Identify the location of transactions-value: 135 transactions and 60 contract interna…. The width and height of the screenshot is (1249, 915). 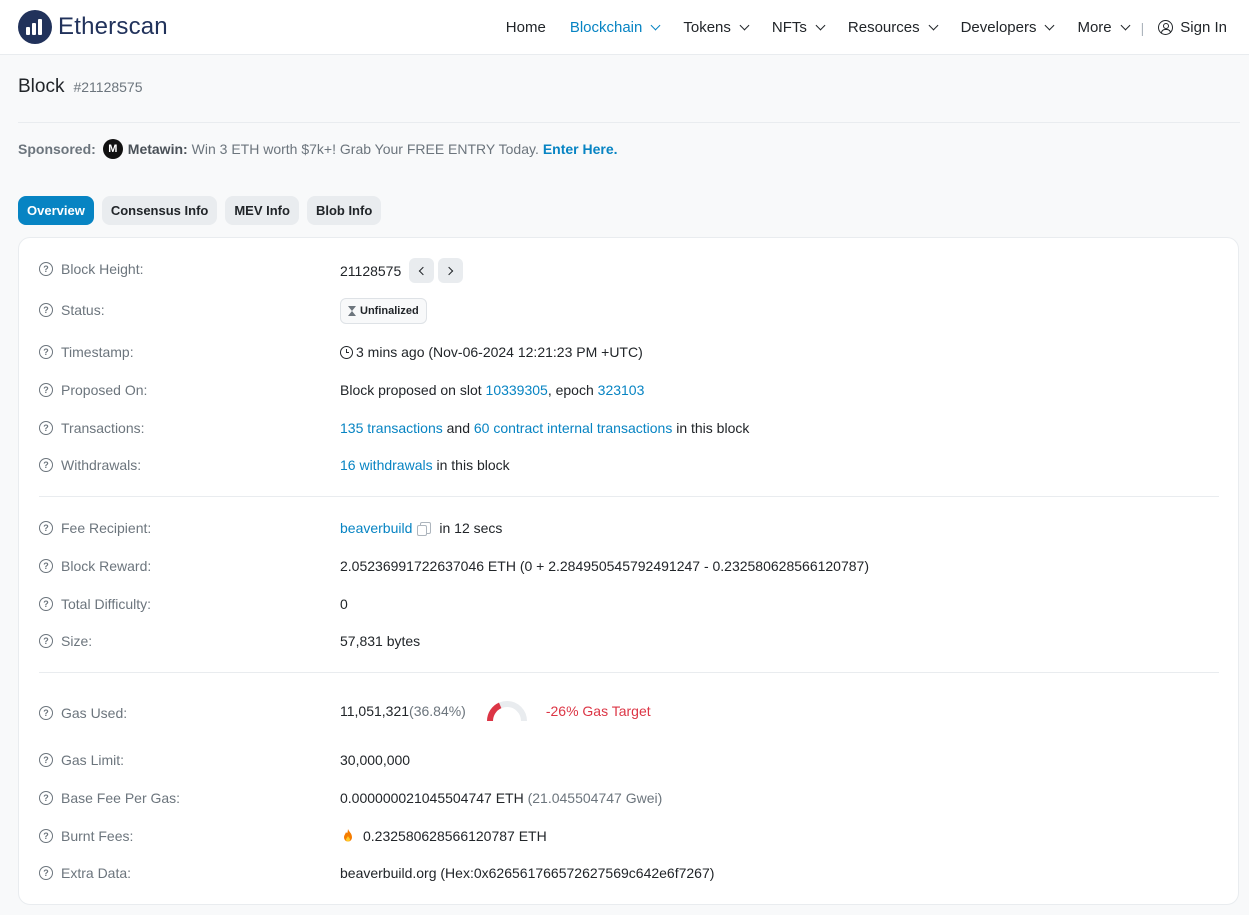
(544, 428).